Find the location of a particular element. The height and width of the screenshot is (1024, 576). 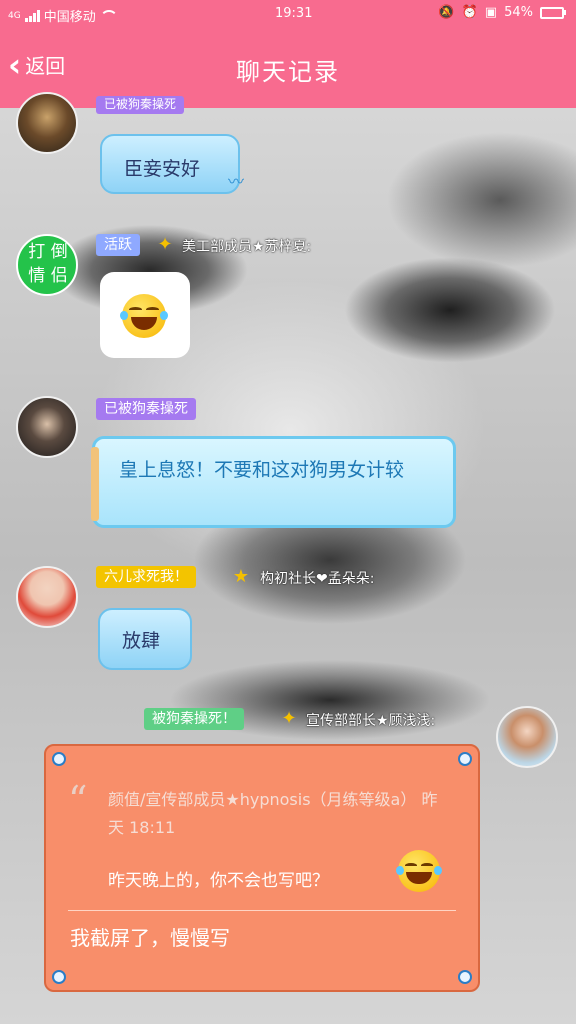

quote-meta: 颜值/宣传部成员★hypnosis（月练等级a） 昨天 18:11 is located at coordinates (273, 813).